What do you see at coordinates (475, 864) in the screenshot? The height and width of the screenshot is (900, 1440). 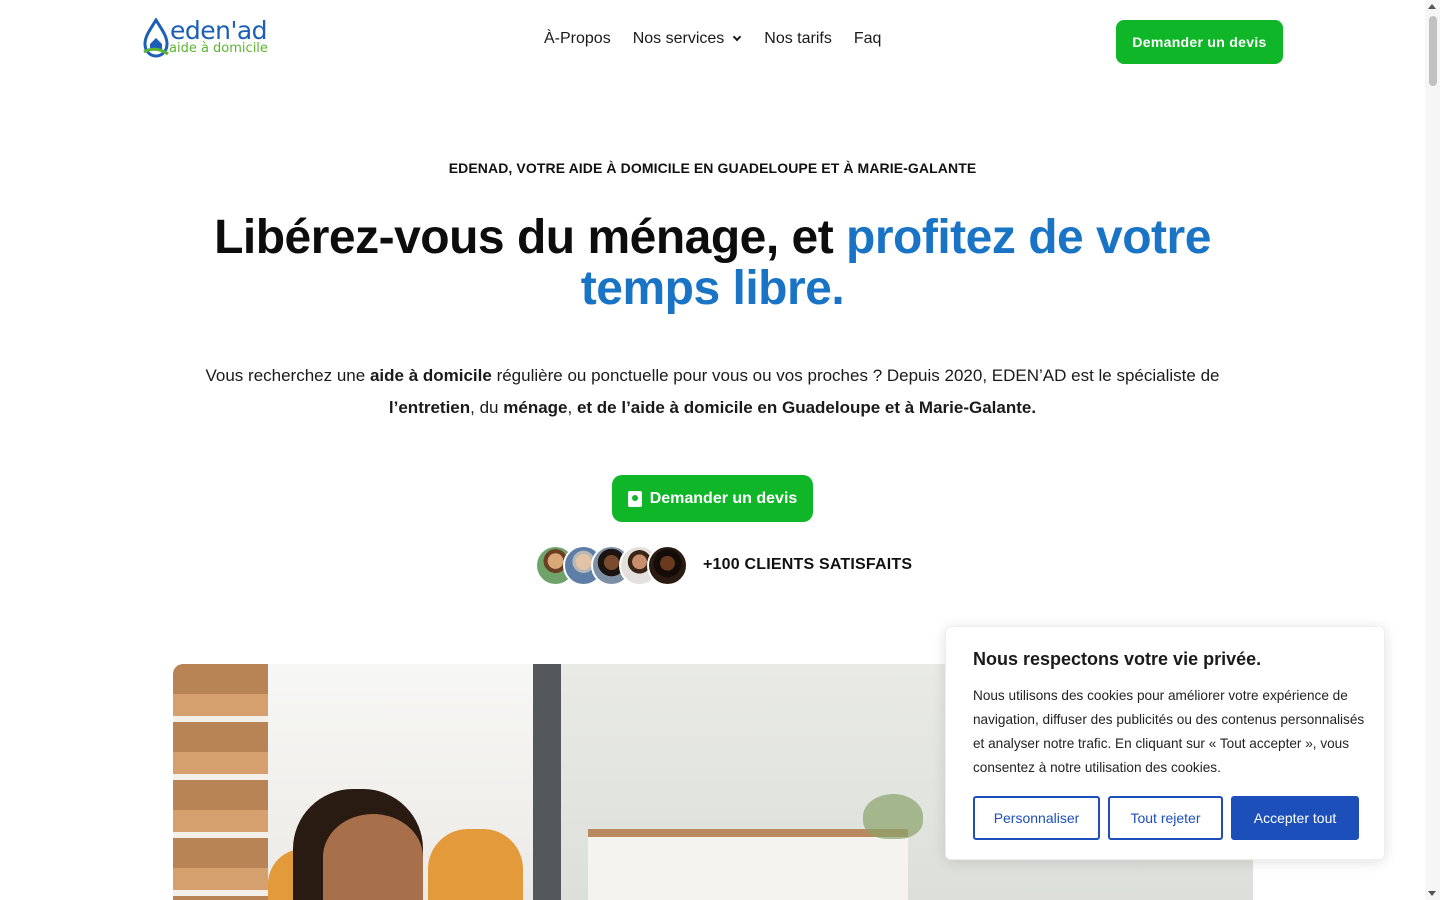 I see `photo-person-arm` at bounding box center [475, 864].